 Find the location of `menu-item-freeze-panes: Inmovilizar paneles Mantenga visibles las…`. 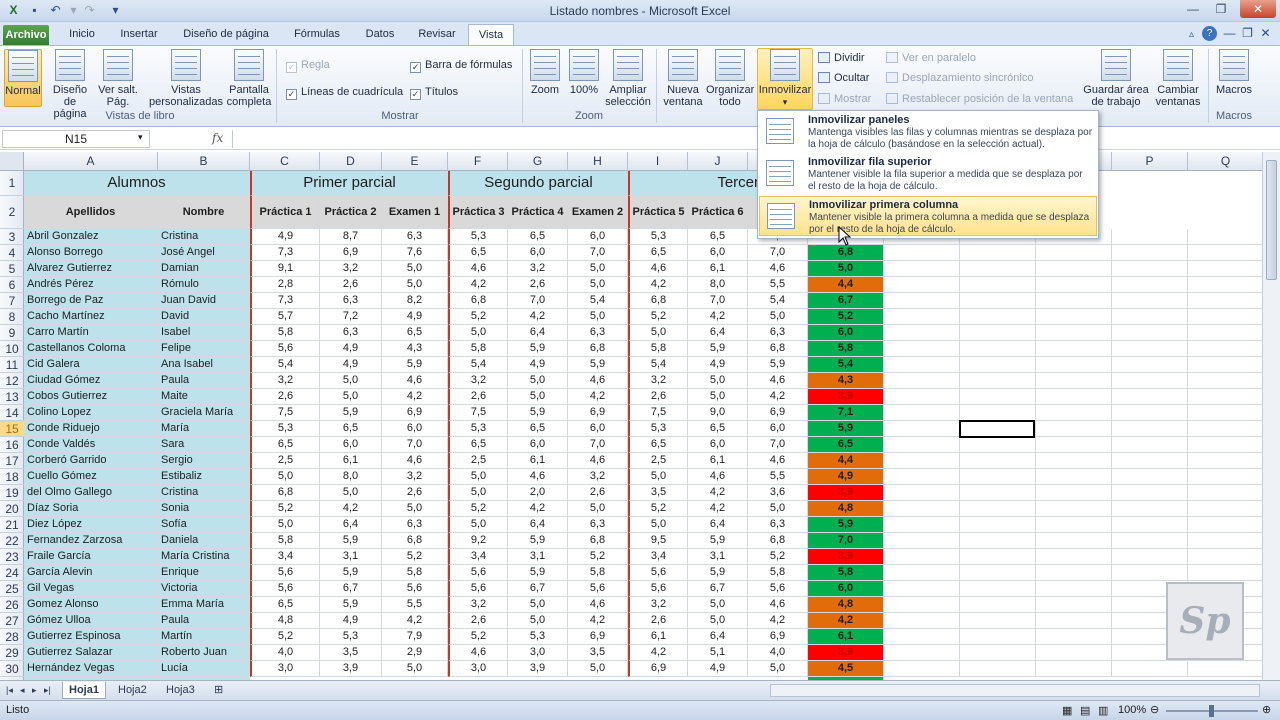

menu-item-freeze-panes: Inmovilizar paneles Mantenga visibles las… is located at coordinates (928, 132).